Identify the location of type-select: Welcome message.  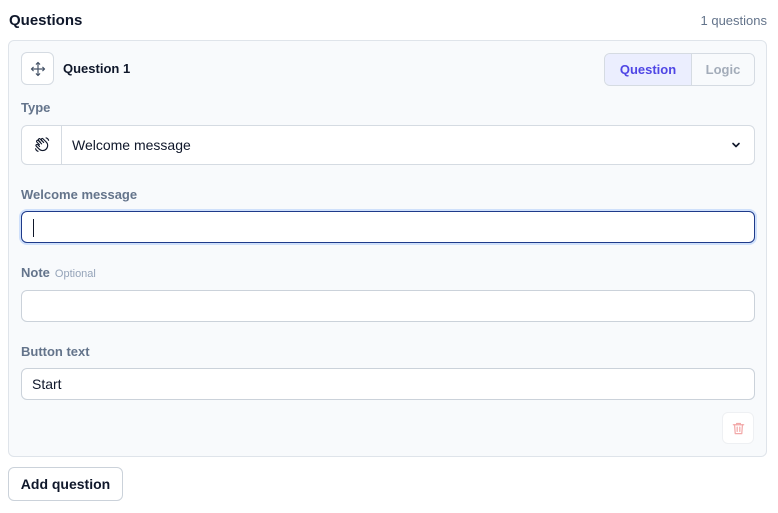
(388, 145).